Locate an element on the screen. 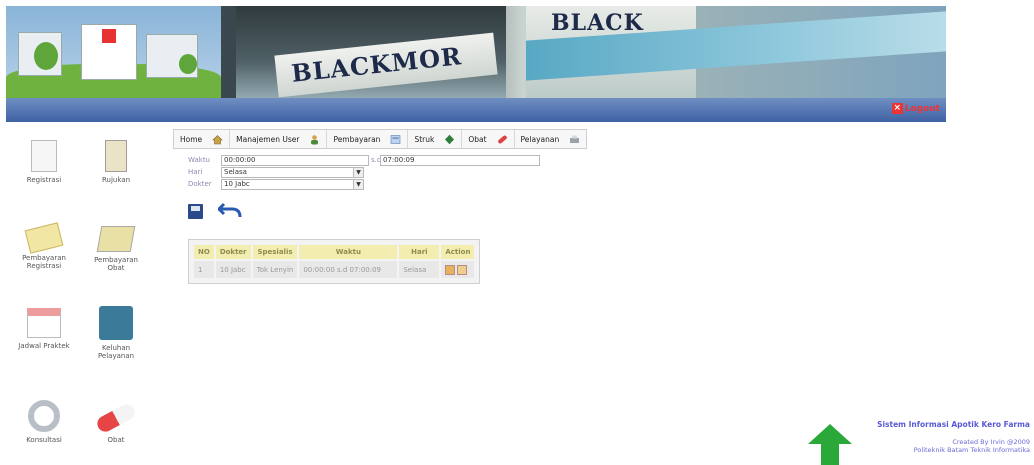 The height and width of the screenshot is (465, 1034). sidebar-item-label: Pembayaran Registrasi is located at coordinates (44, 262).